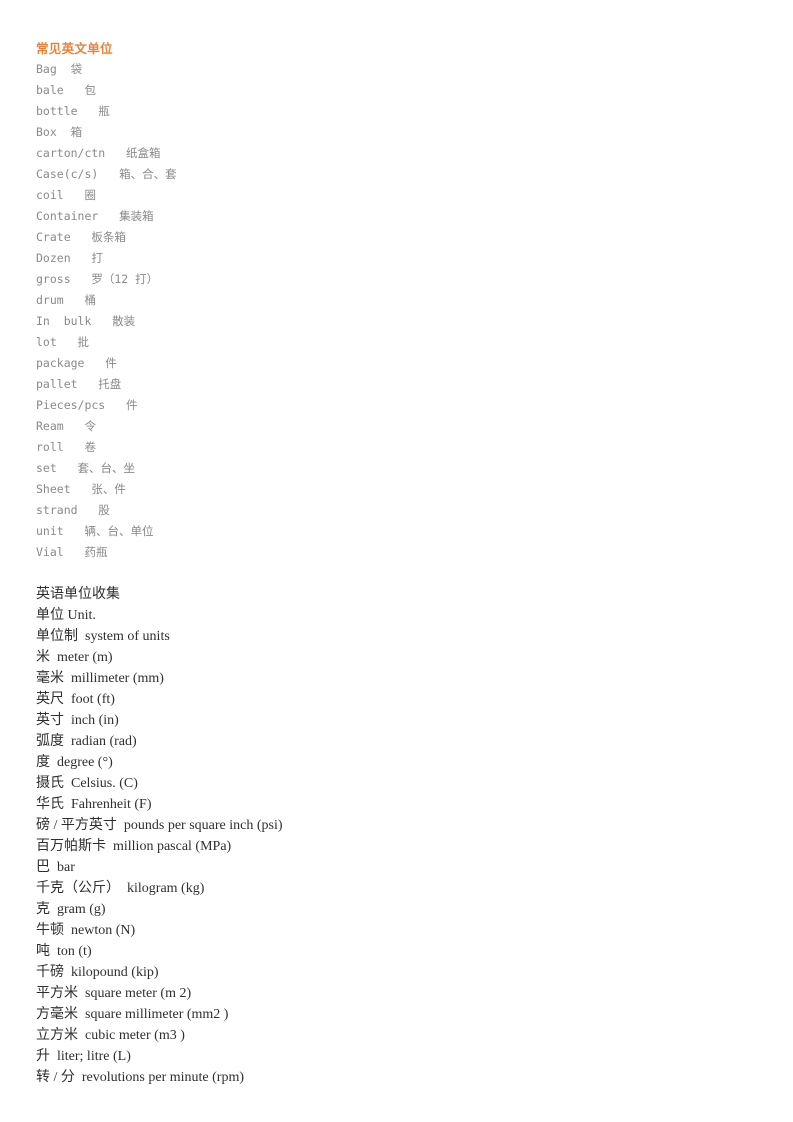  I want to click on list-item: coil 圈, so click(66, 195).